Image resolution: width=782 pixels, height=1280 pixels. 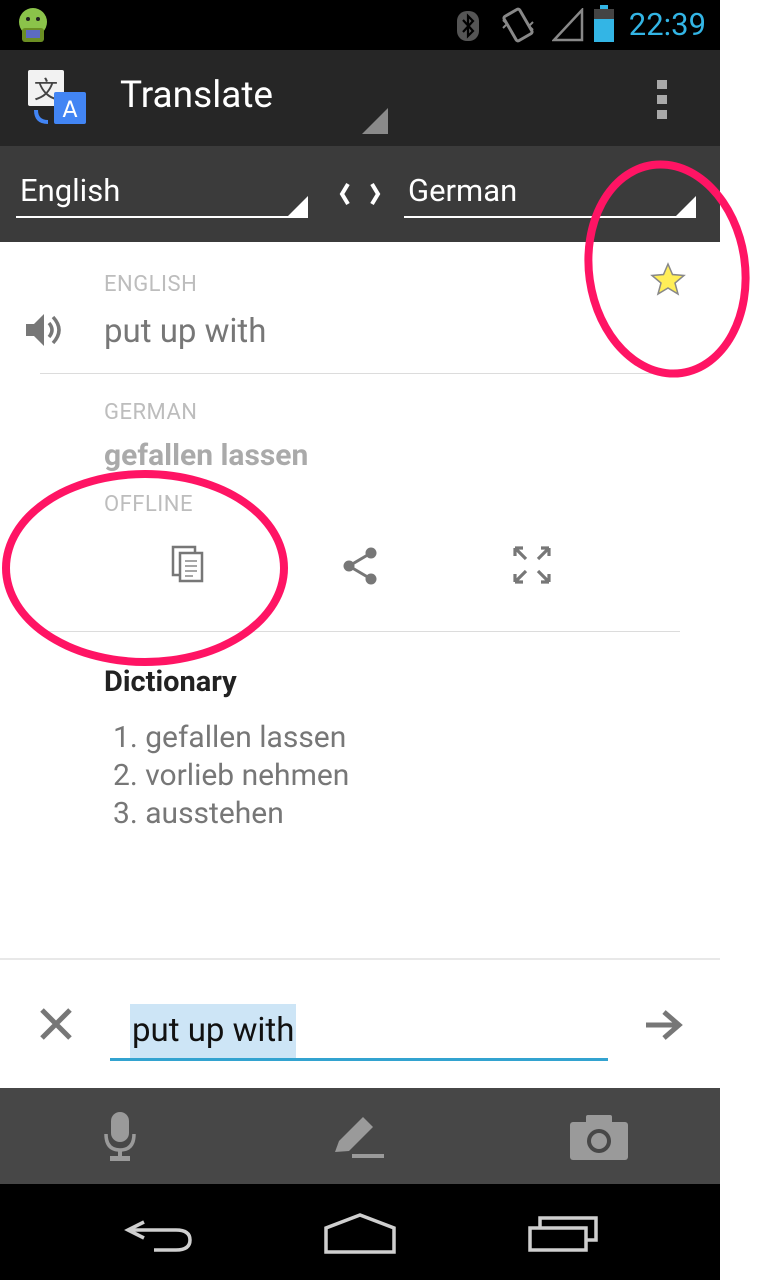 I want to click on overflow-menu-icon, so click(x=663, y=100).